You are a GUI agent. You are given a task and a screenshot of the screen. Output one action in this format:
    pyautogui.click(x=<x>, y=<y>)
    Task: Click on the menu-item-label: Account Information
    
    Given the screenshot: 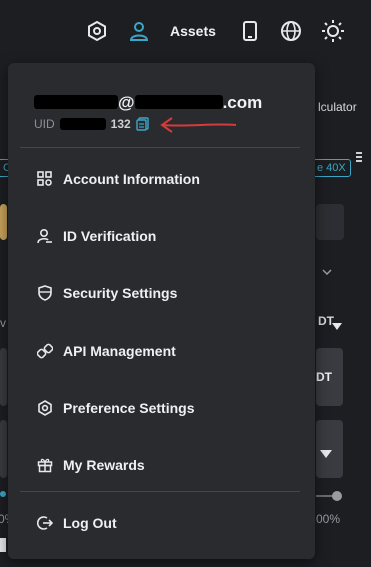 What is the action you would take?
    pyautogui.click(x=131, y=179)
    